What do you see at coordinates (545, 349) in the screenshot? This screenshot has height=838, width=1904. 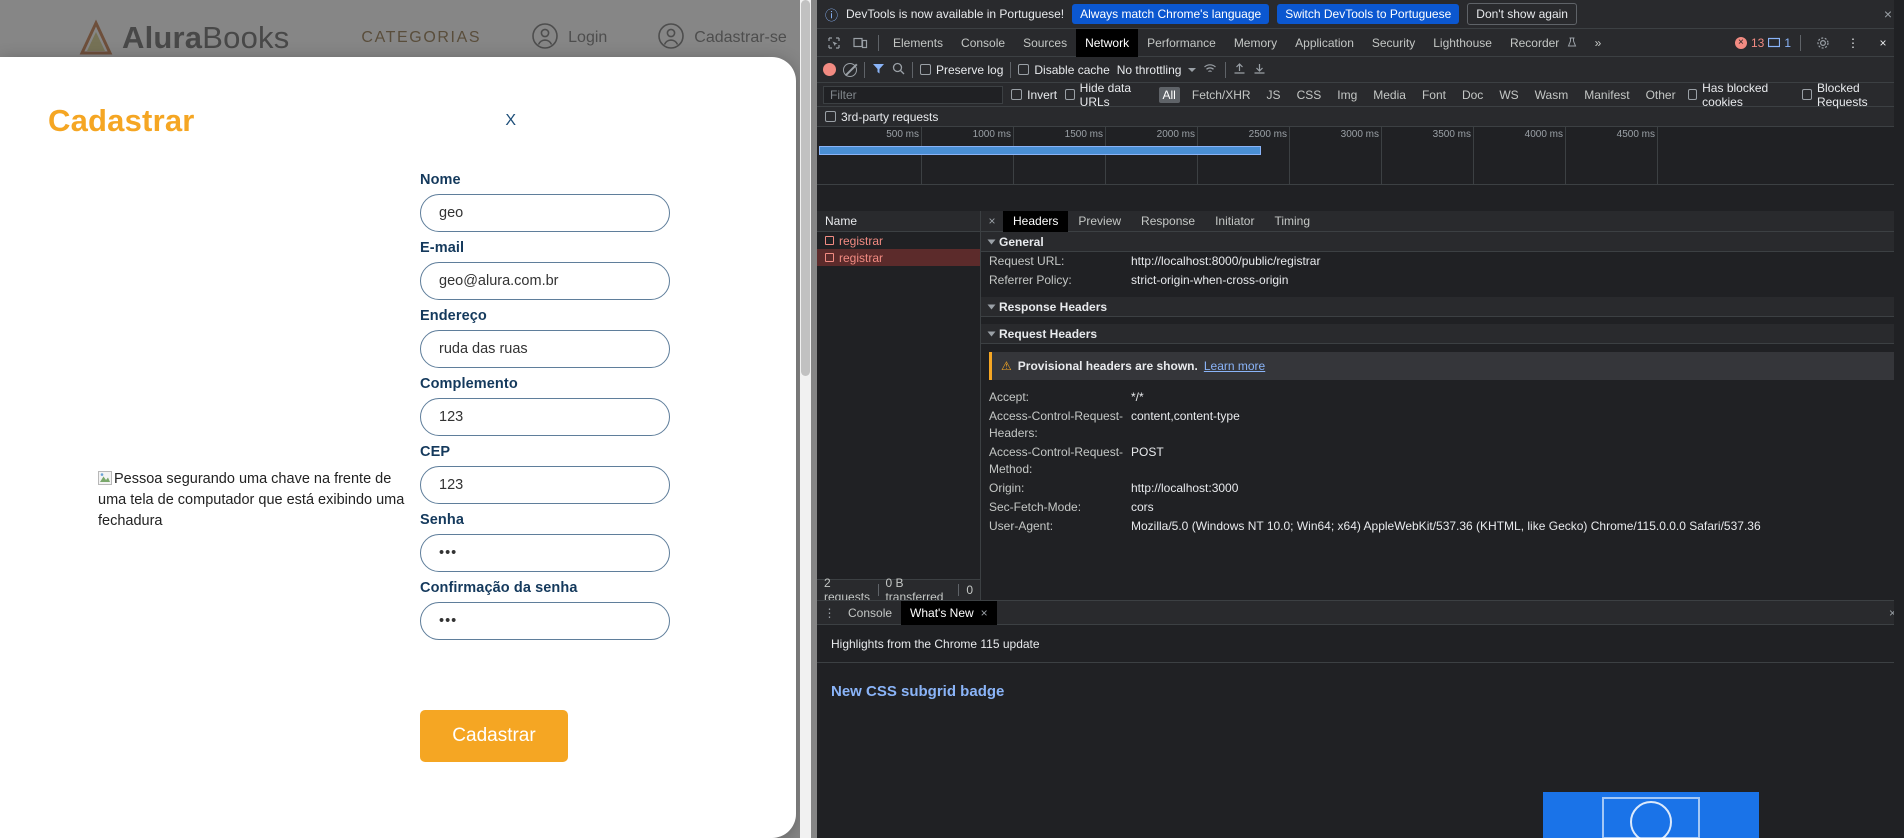 I see `field-endereco-input` at bounding box center [545, 349].